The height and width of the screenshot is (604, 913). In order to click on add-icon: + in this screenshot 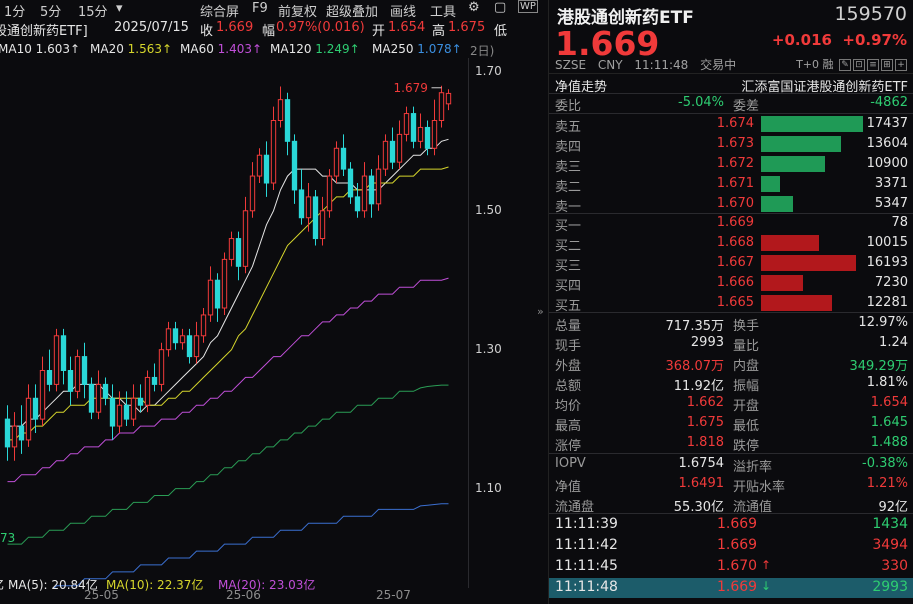, I will do `click(901, 65)`.